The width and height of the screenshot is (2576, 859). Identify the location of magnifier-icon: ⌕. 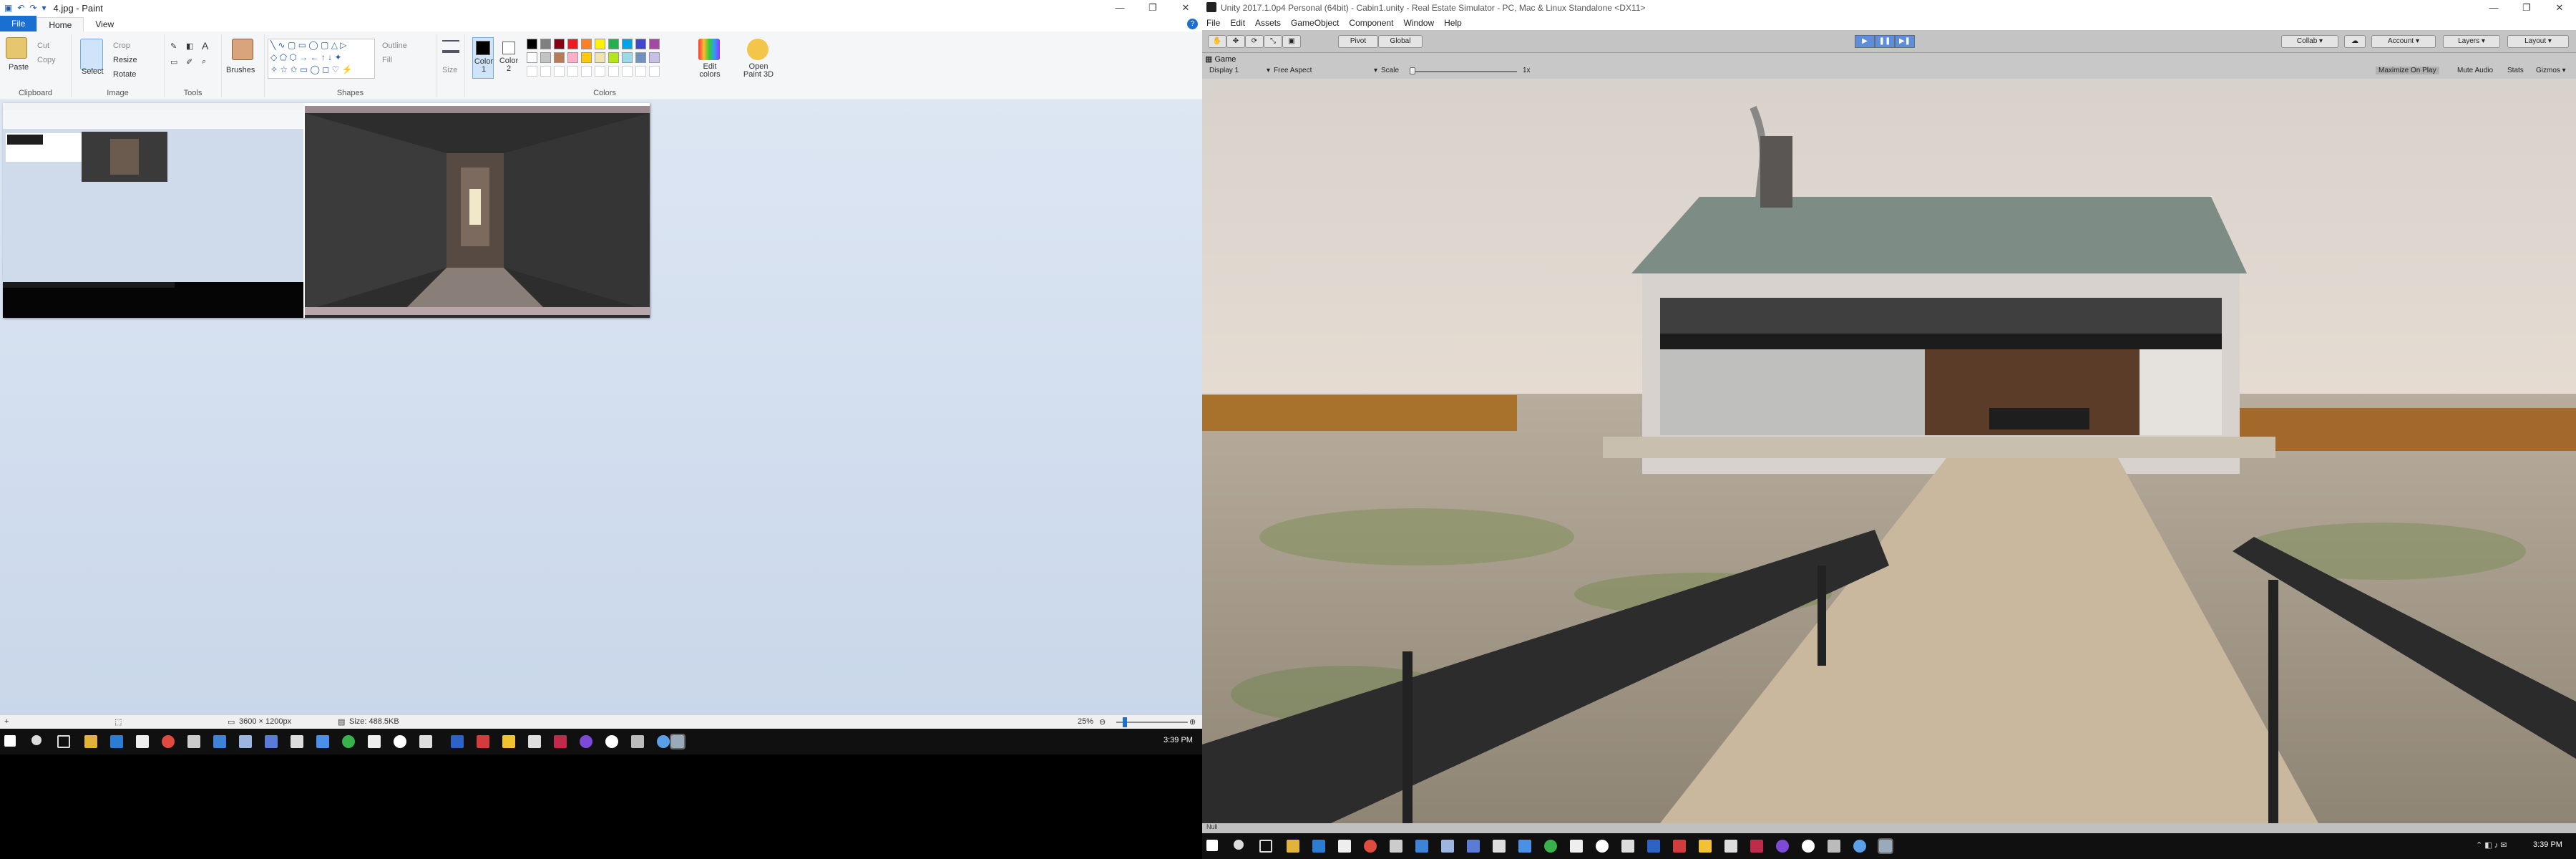
(204, 62).